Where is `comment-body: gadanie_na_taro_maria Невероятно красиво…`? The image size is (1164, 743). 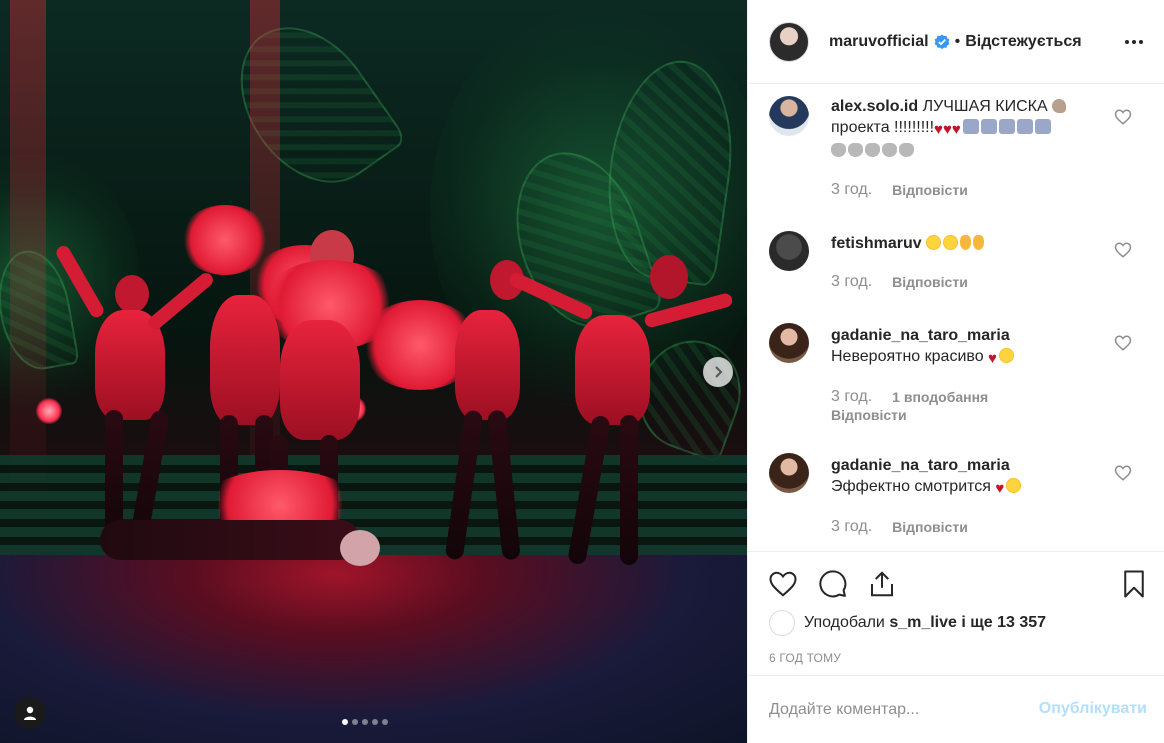
comment-body: gadanie_na_taro_maria Невероятно красиво… is located at coordinates (966, 347).